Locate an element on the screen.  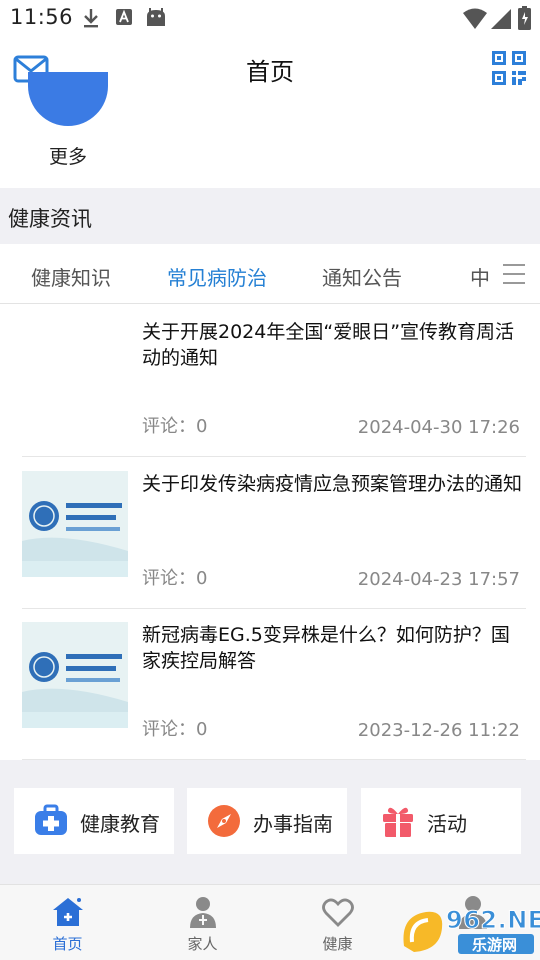
status-bar: 11:56 is located at coordinates (270, 18).